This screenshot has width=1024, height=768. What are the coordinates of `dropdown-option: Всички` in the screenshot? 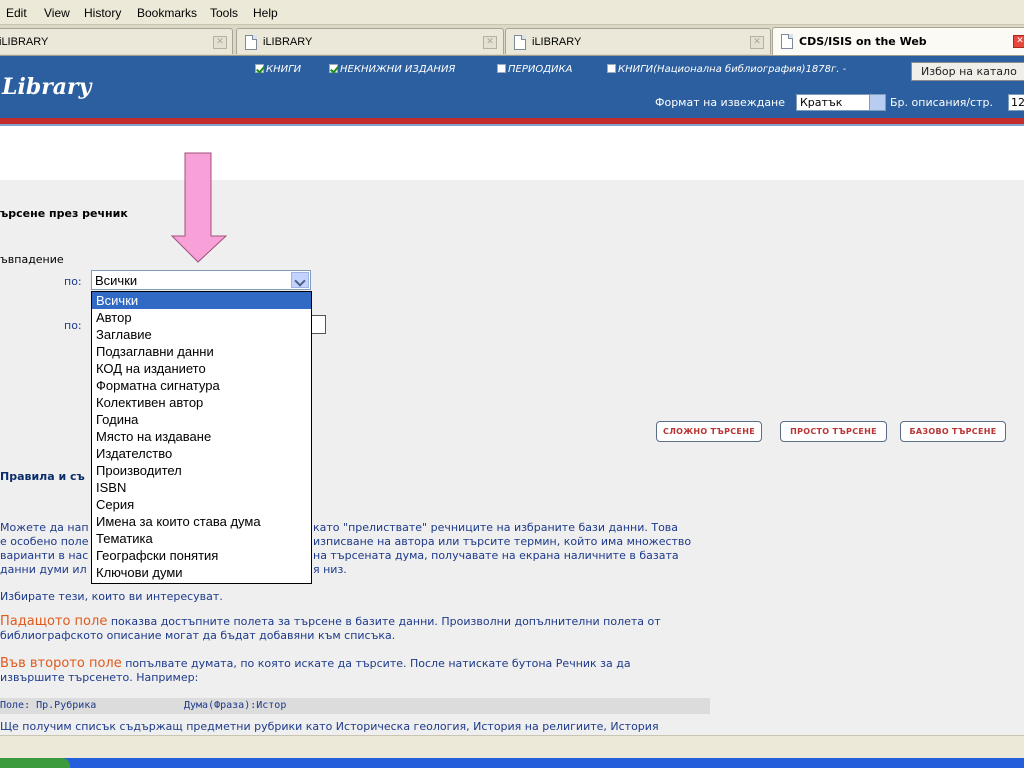 It's located at (201, 300).